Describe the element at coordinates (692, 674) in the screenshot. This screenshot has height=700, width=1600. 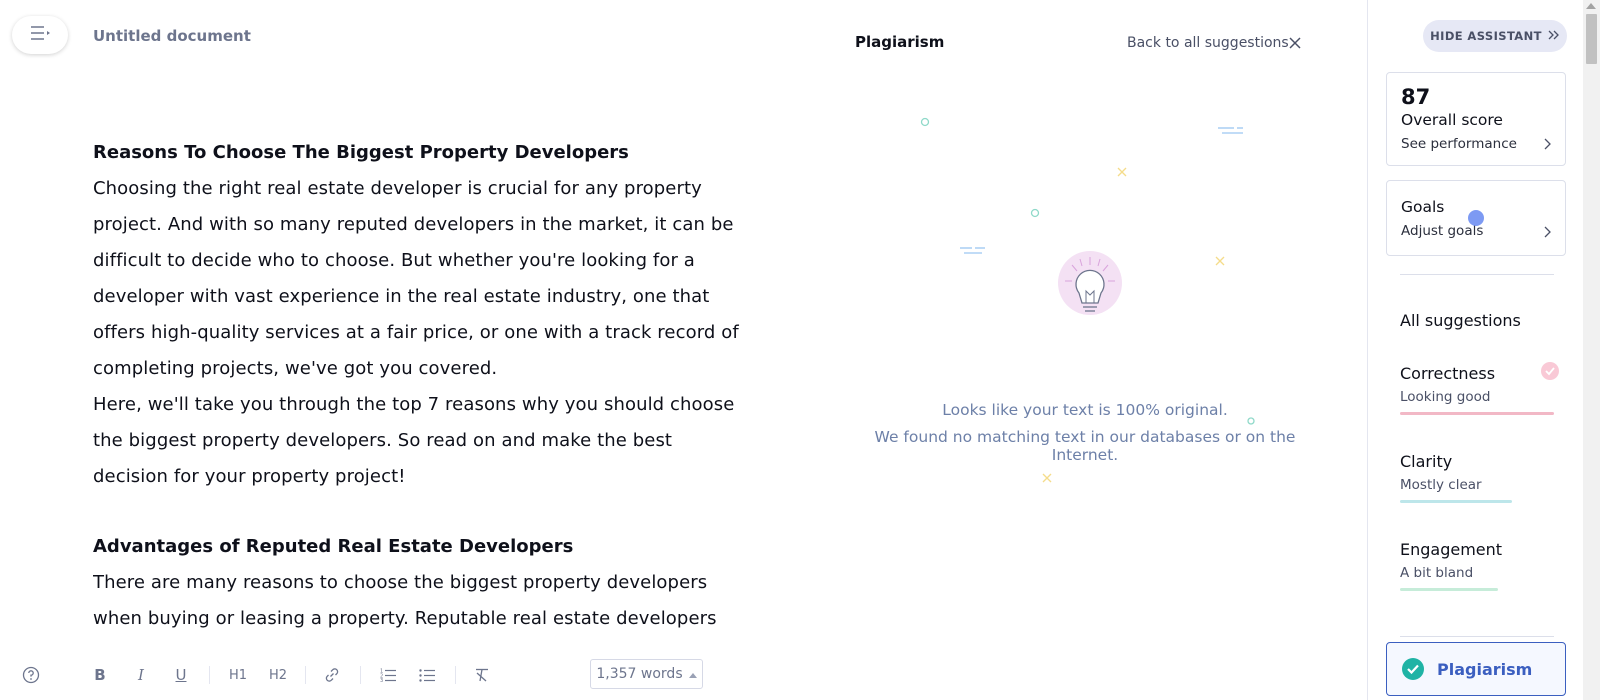
I see `caret-up-icon` at that location.